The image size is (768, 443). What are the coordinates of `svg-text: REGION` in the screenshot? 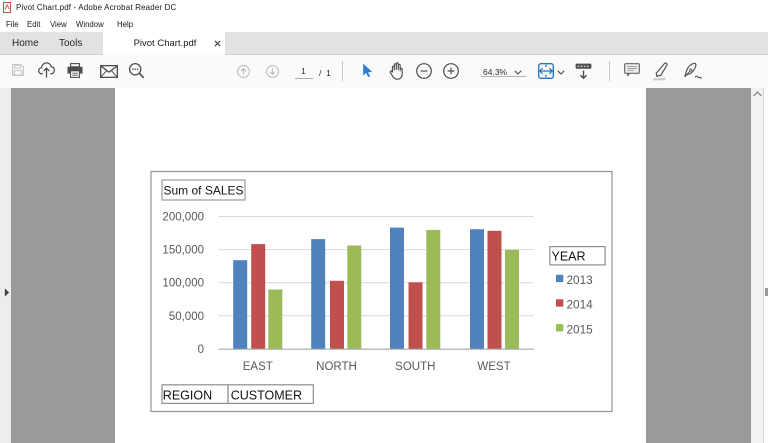 It's located at (187, 395).